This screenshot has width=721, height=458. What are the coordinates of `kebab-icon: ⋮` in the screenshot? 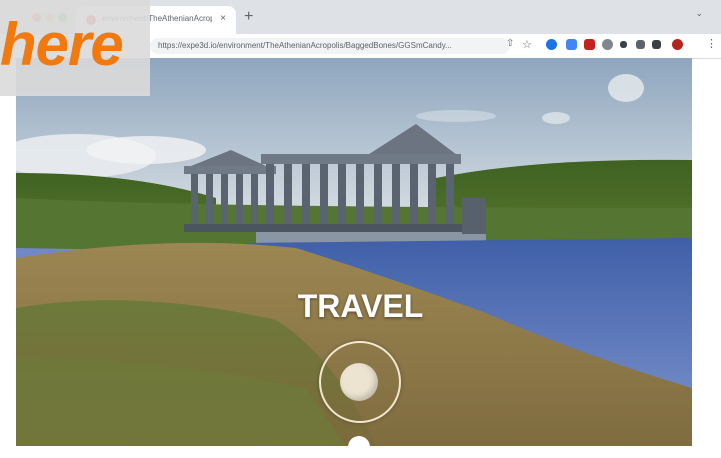 It's located at (711, 43).